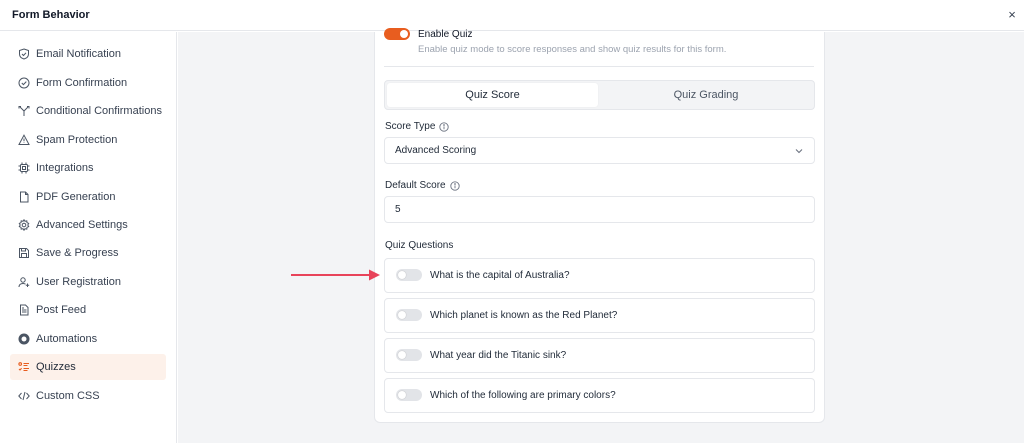 The width and height of the screenshot is (1024, 443). I want to click on warning-icon, so click(24, 140).